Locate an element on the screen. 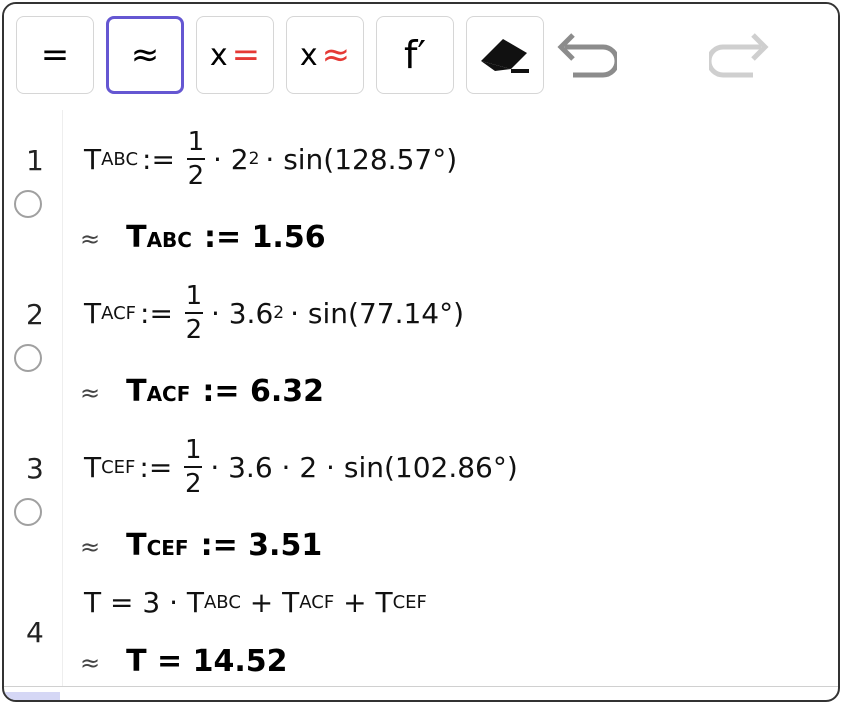  evaluate-exact-button: = is located at coordinates (55, 55).